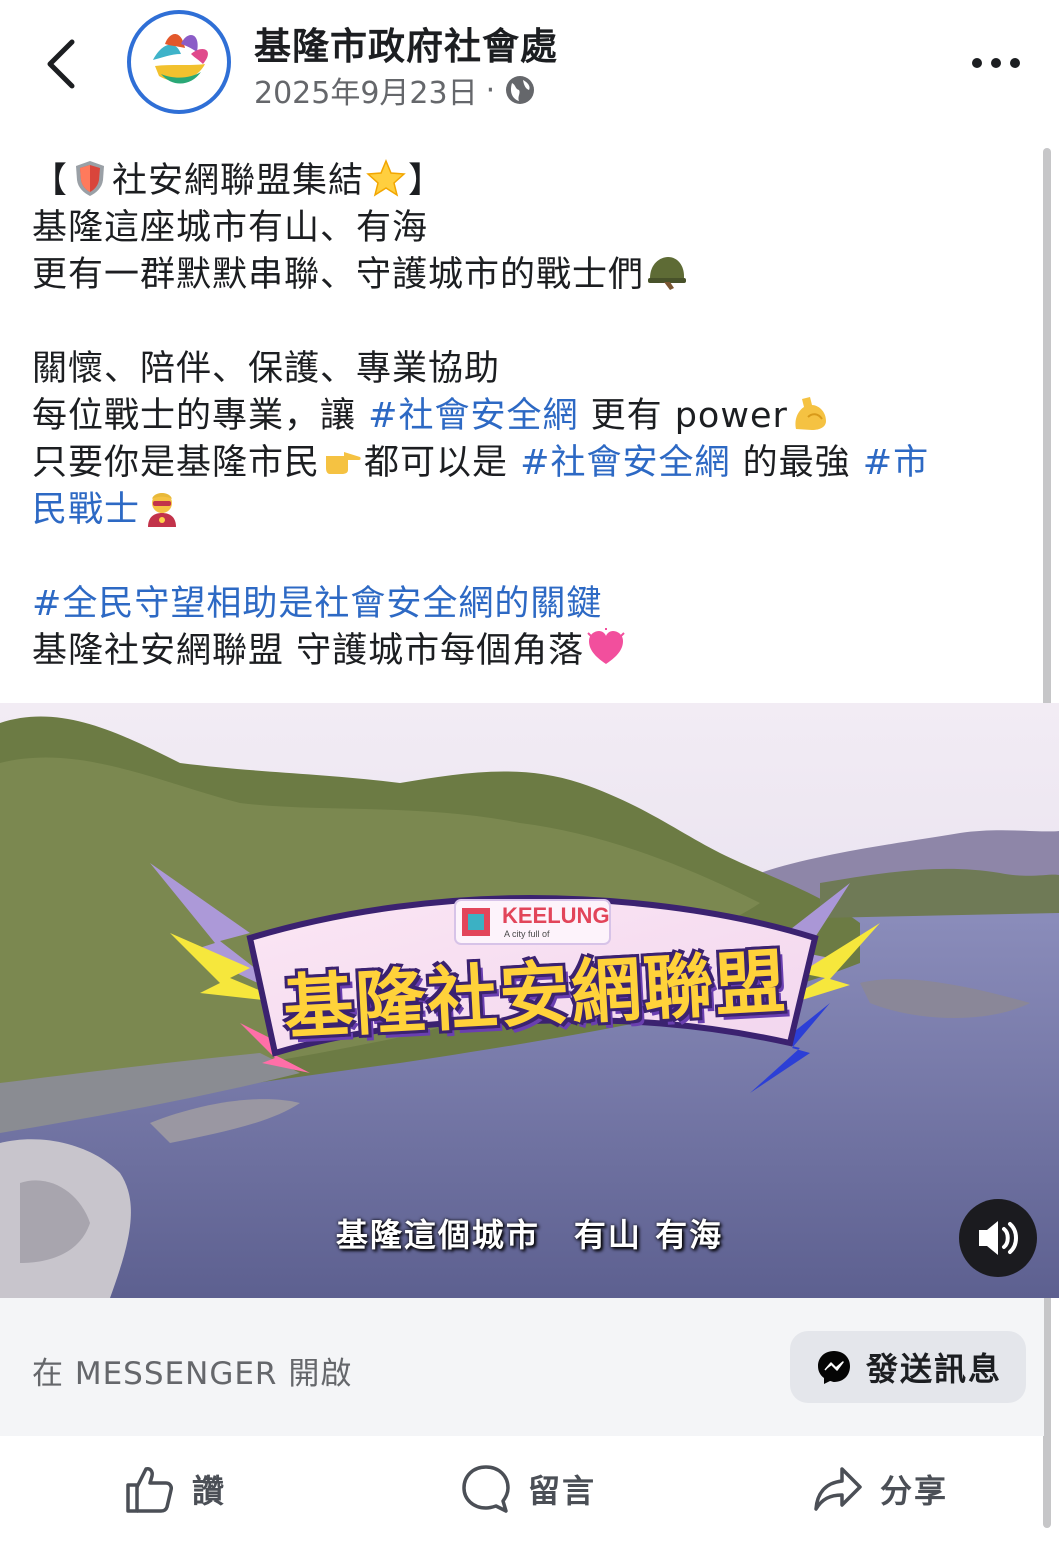 The height and width of the screenshot is (1545, 1059). What do you see at coordinates (796, 463) in the screenshot?
I see `post-line-6-text-c: 的最強` at bounding box center [796, 463].